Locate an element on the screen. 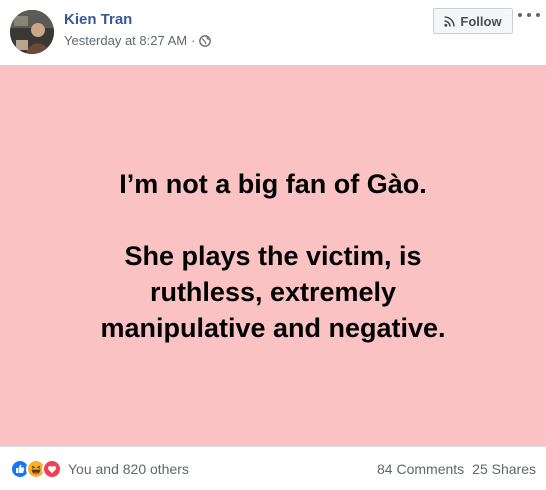 The width and height of the screenshot is (546, 490). follow-label: Follow is located at coordinates (481, 21).